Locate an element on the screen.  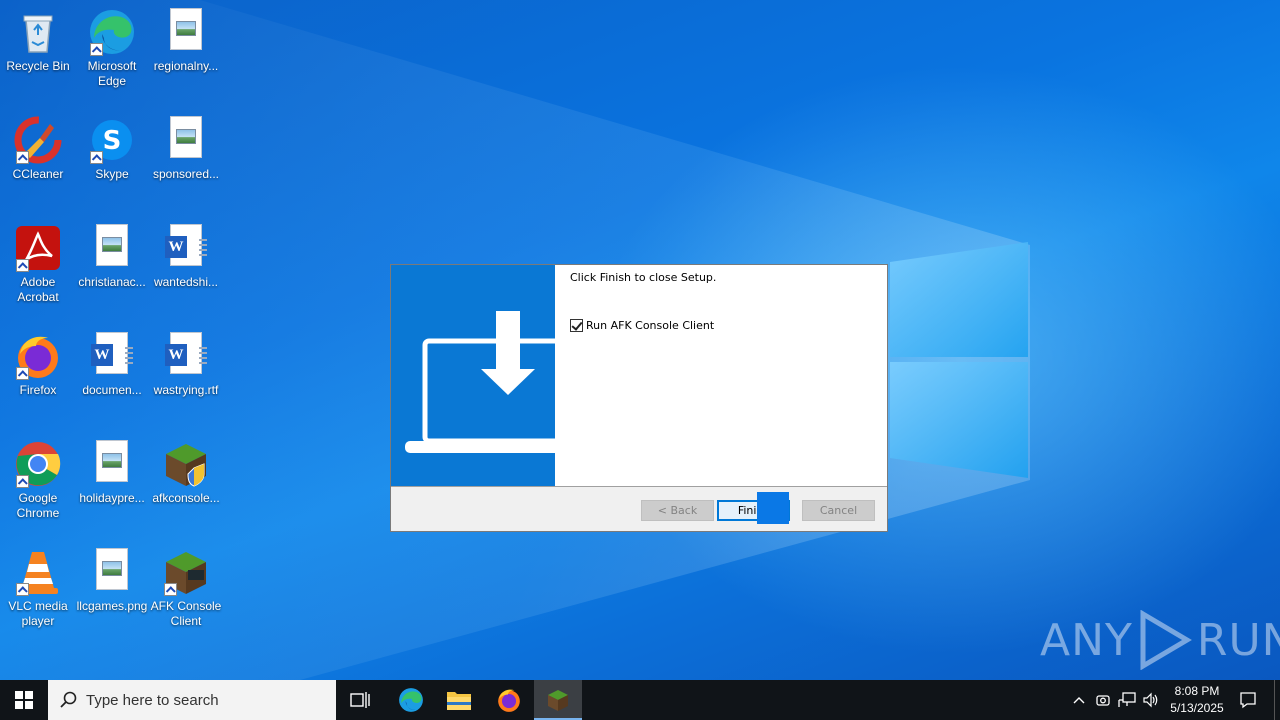
taskbar-edge-button is located at coordinates (411, 700).